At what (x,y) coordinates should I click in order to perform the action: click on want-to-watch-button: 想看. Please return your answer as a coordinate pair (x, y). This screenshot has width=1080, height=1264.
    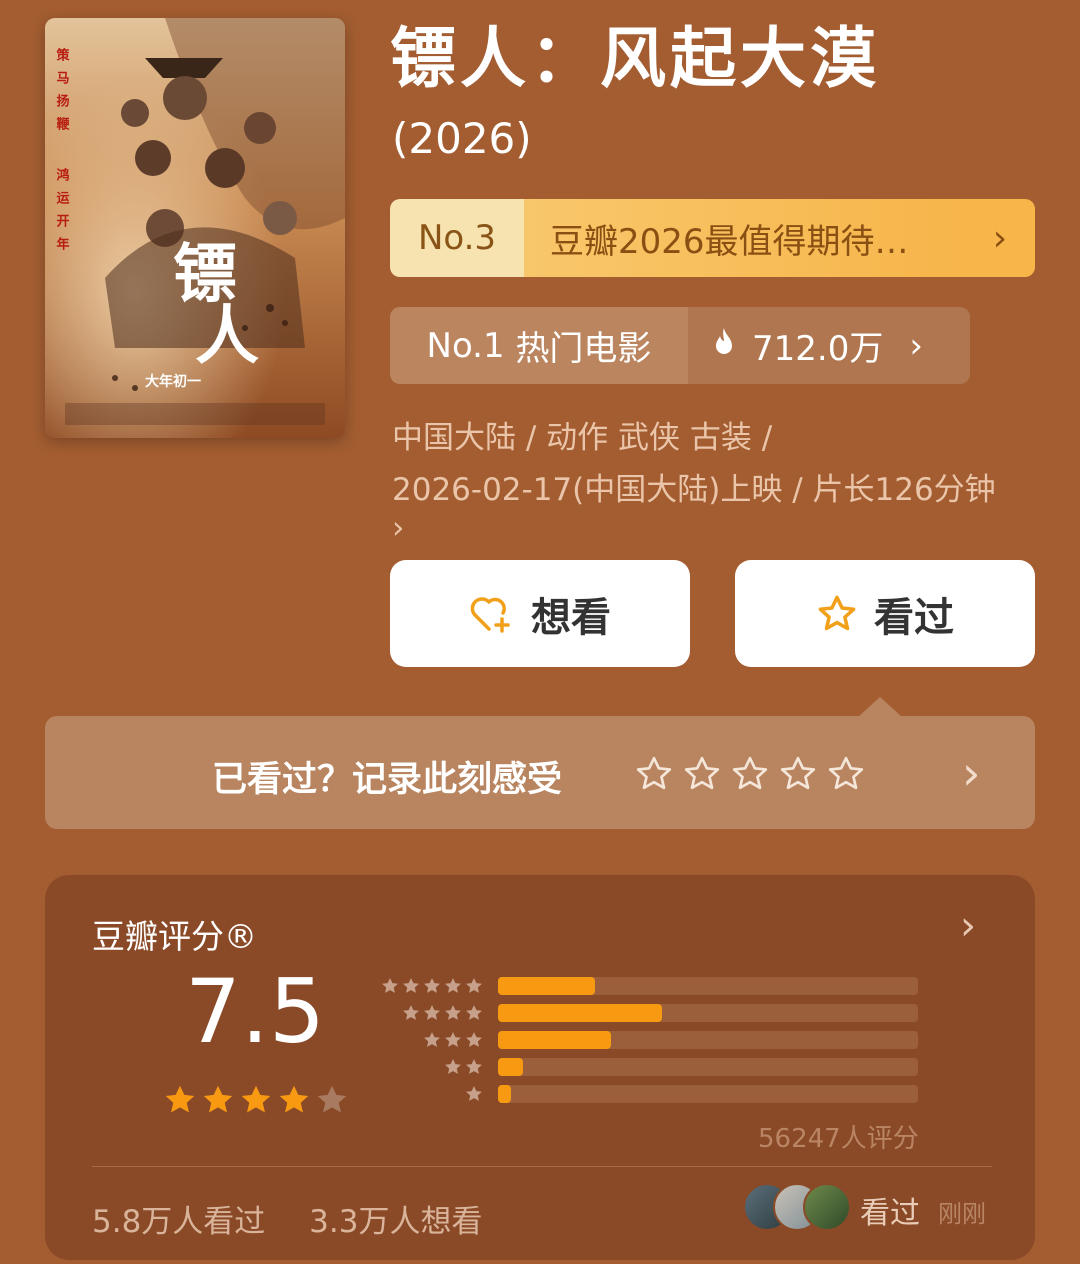
    Looking at the image, I should click on (540, 613).